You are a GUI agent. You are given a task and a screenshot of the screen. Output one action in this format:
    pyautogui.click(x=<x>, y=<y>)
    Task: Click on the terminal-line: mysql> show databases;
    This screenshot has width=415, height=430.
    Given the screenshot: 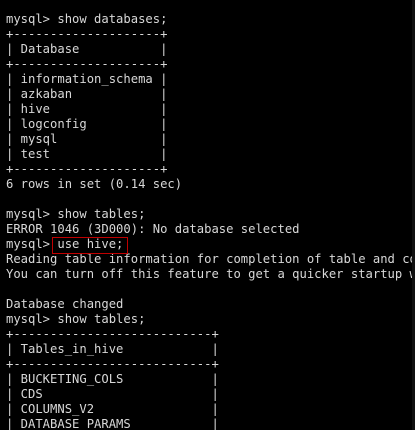 What is the action you would take?
    pyautogui.click(x=87, y=19)
    